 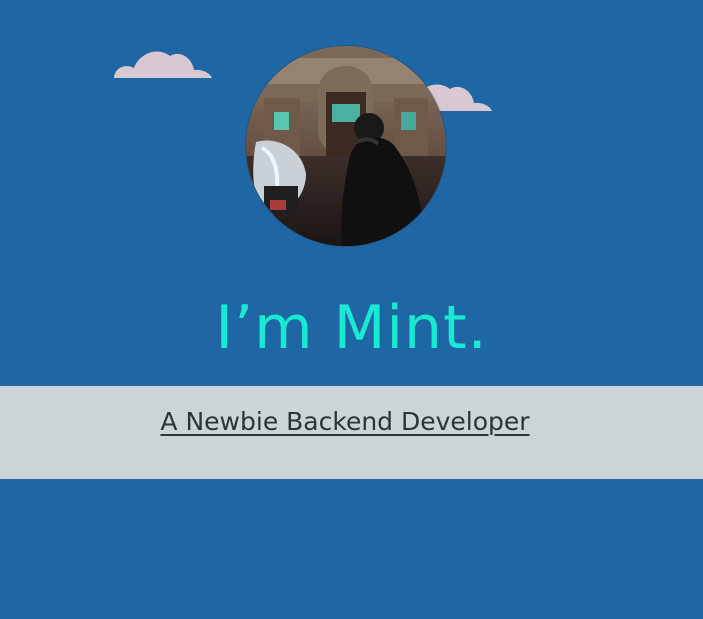 What do you see at coordinates (163, 64) in the screenshot?
I see `cloud-left-icon` at bounding box center [163, 64].